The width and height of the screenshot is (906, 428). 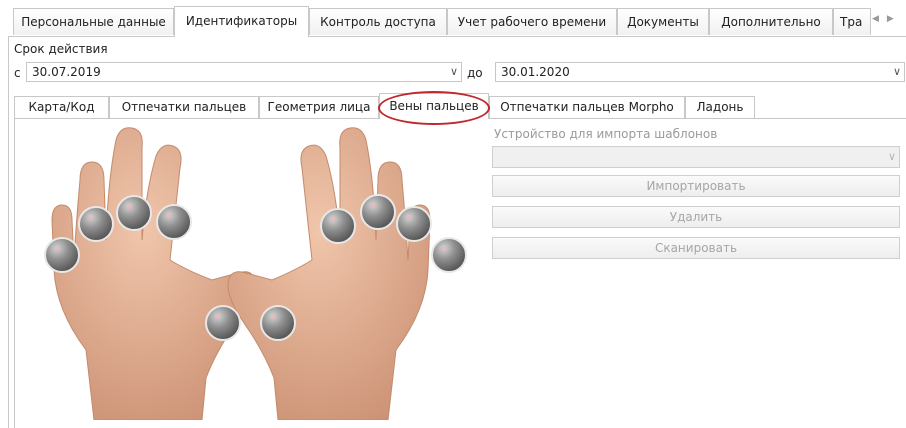 I want to click on left-little-finger-marker, so click(x=62, y=255).